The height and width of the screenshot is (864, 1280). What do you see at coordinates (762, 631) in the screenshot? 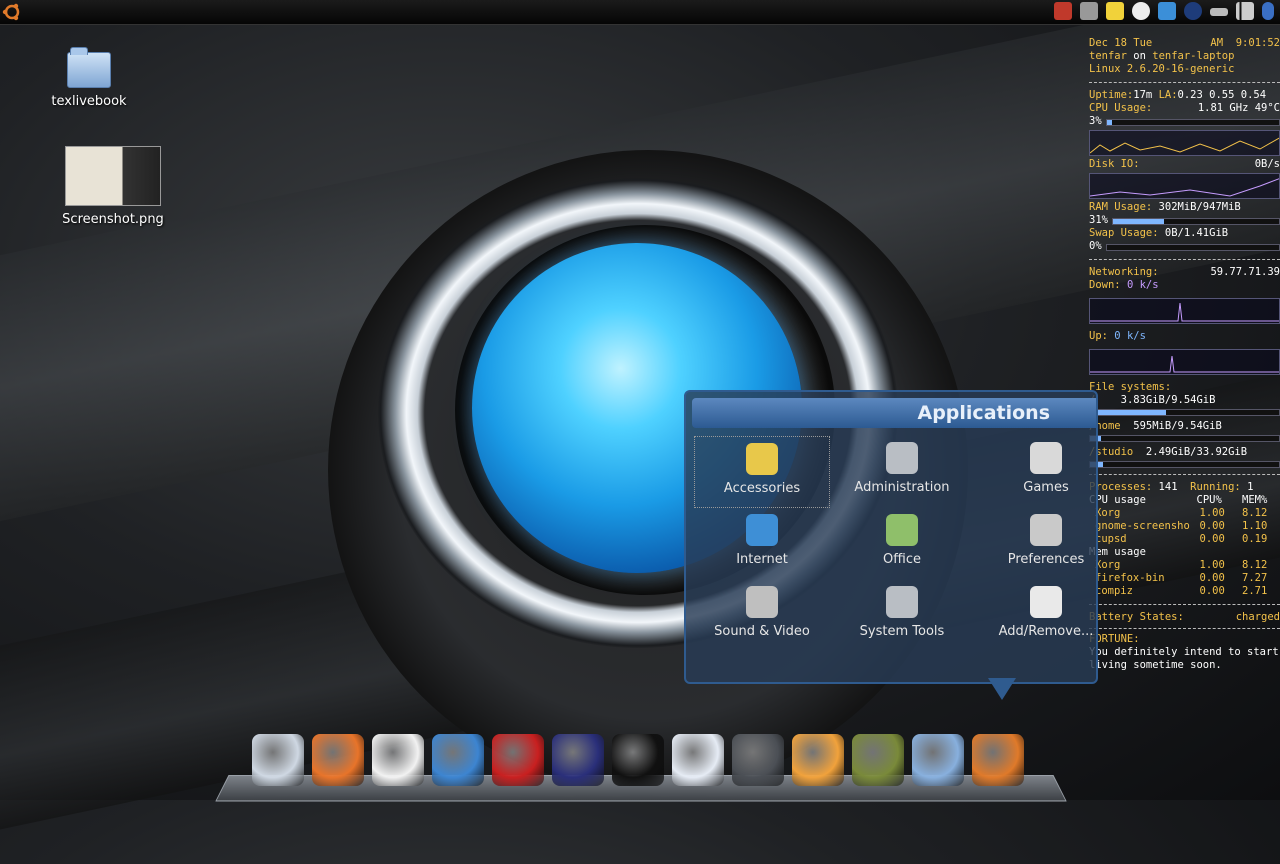
I see `app-category-label: Sound & Video` at bounding box center [762, 631].